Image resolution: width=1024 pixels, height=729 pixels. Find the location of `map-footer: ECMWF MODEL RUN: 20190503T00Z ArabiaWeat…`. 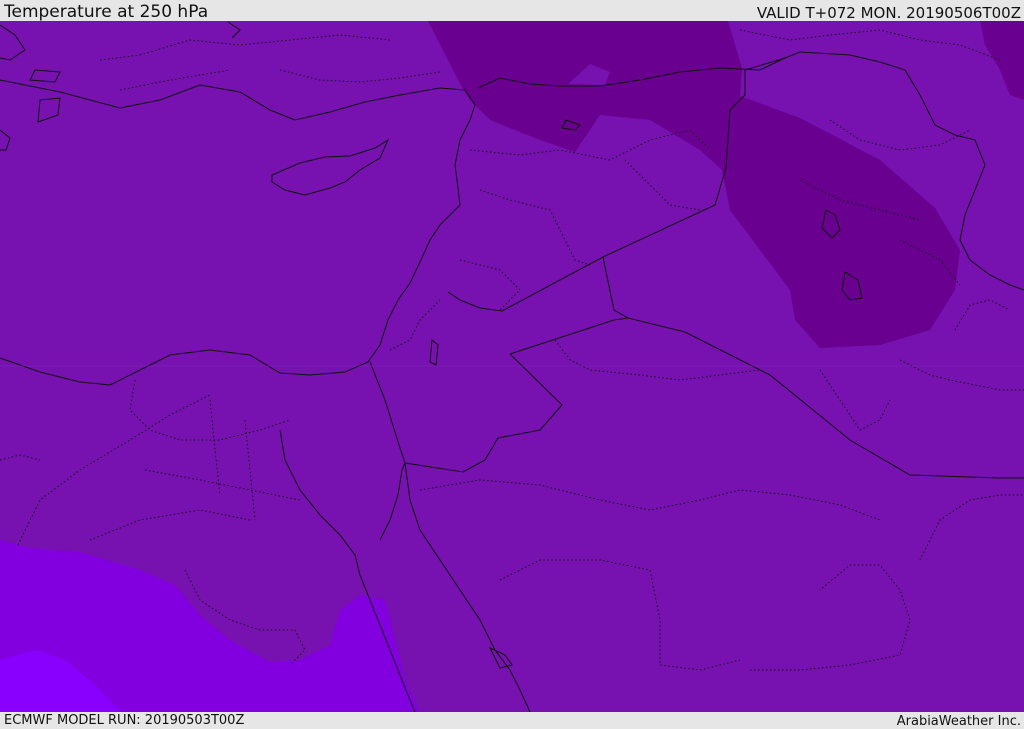

map-footer: ECMWF MODEL RUN: 20190503T00Z ArabiaWeat… is located at coordinates (512, 720).